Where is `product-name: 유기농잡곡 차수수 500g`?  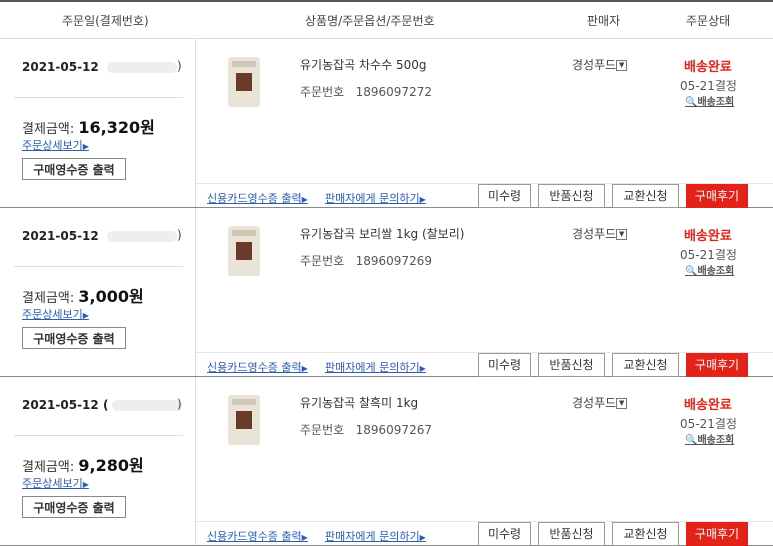 product-name: 유기농잡곡 차수수 500g is located at coordinates (363, 64).